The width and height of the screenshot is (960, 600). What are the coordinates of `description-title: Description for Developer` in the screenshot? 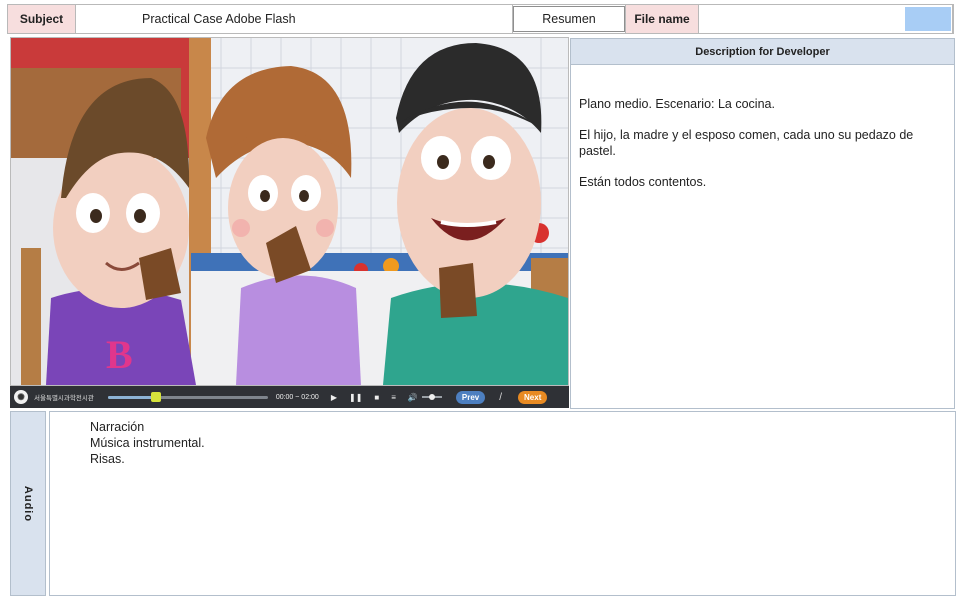 It's located at (762, 51).